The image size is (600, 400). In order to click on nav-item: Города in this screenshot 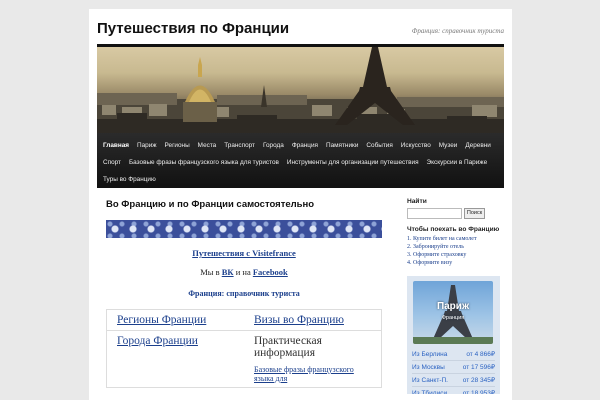, I will do `click(273, 145)`.